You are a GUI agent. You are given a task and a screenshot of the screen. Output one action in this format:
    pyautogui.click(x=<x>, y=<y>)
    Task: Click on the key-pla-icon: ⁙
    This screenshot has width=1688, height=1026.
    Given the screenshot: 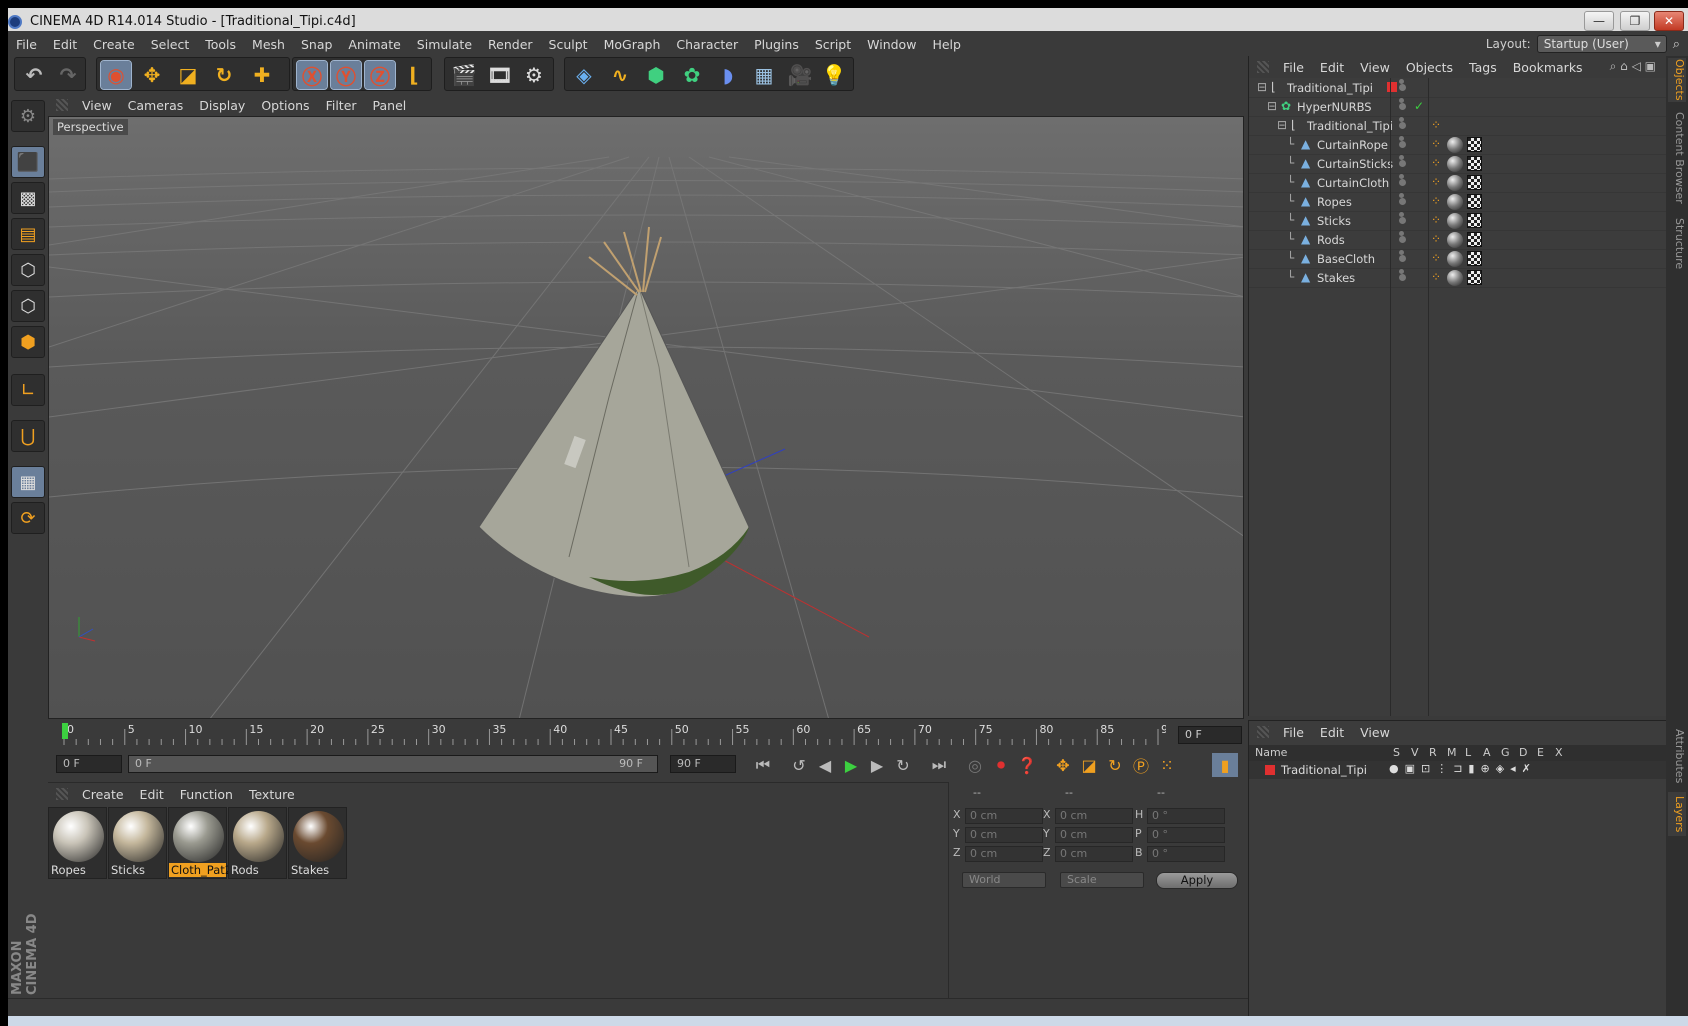 What is the action you would take?
    pyautogui.click(x=1167, y=765)
    